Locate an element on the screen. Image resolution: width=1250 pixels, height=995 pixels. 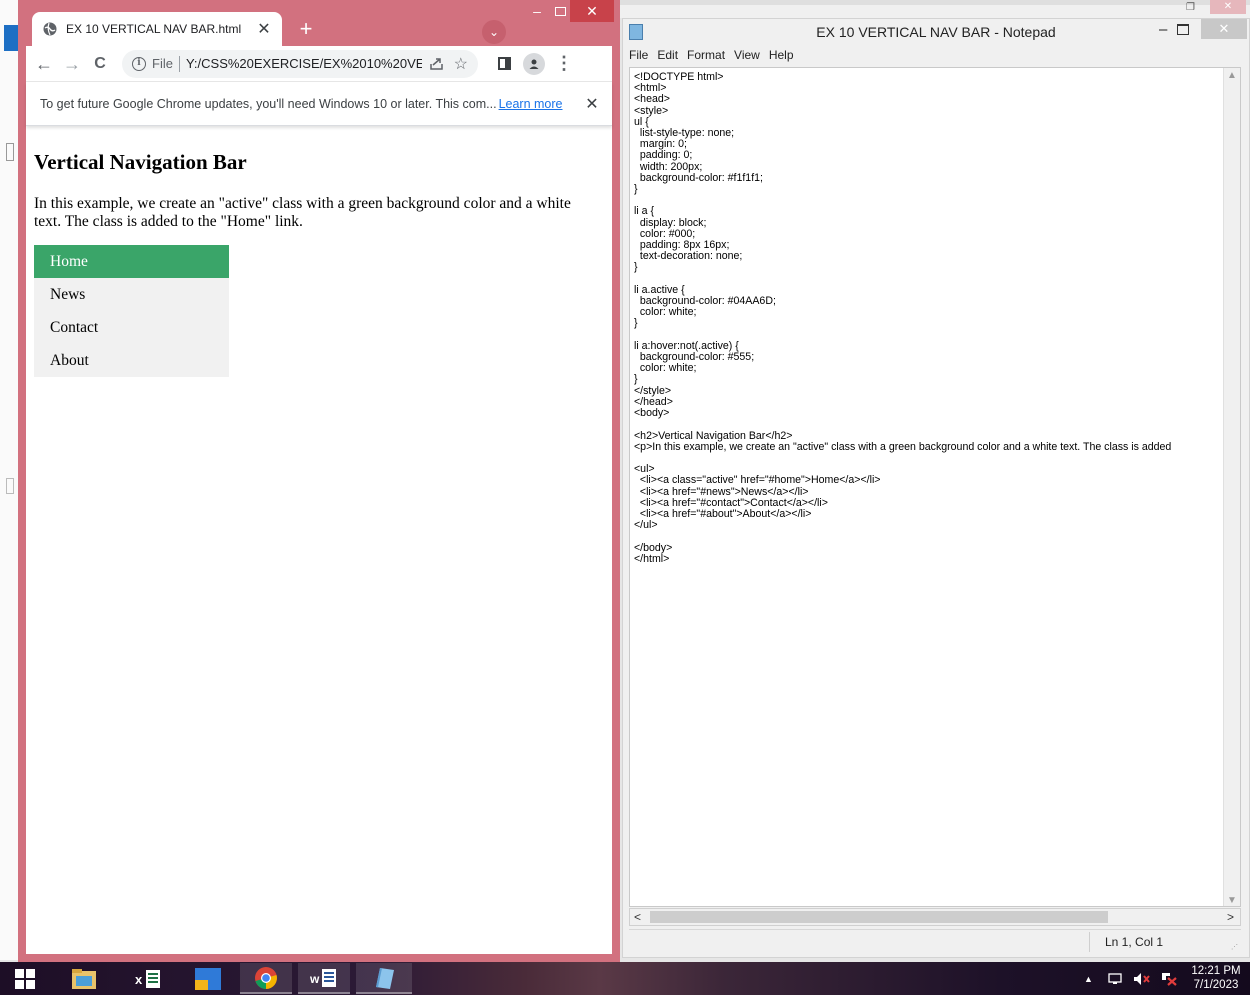
file-explorer-button is located at coordinates (84, 978).